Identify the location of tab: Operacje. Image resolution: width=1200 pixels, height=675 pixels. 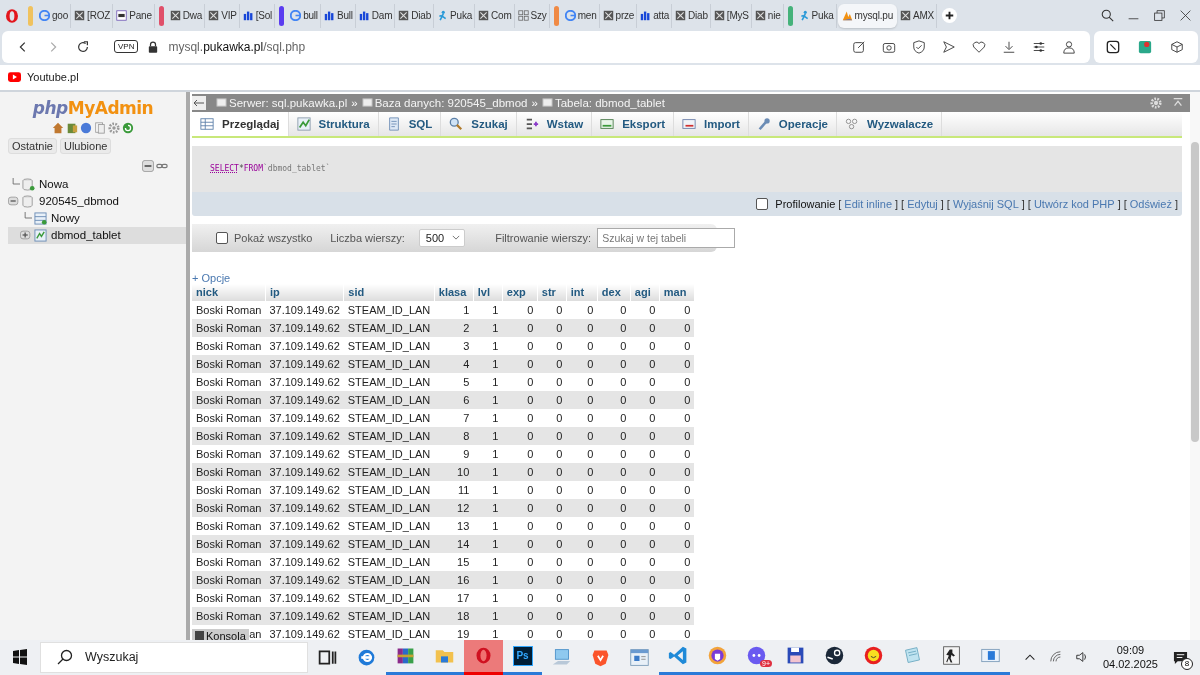
(792, 124).